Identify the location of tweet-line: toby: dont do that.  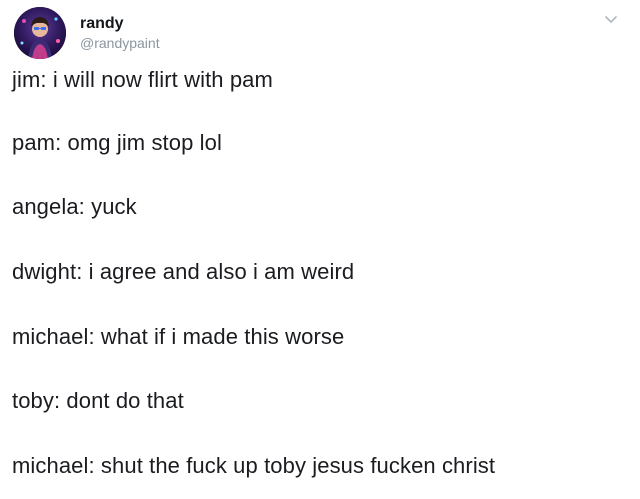
(98, 400).